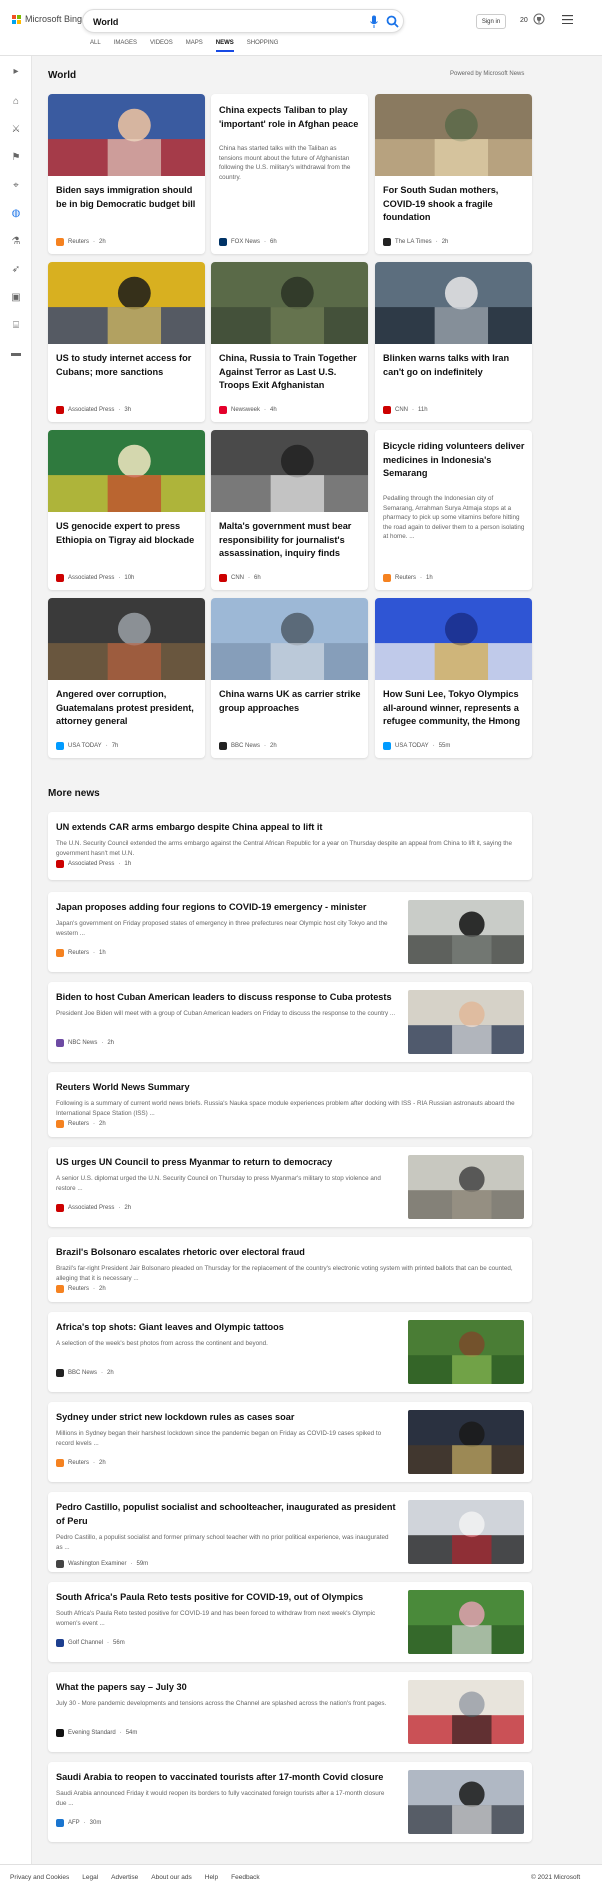 The width and height of the screenshot is (602, 1889). I want to click on news-card-source: USA TODAY · 55m, so click(416, 746).